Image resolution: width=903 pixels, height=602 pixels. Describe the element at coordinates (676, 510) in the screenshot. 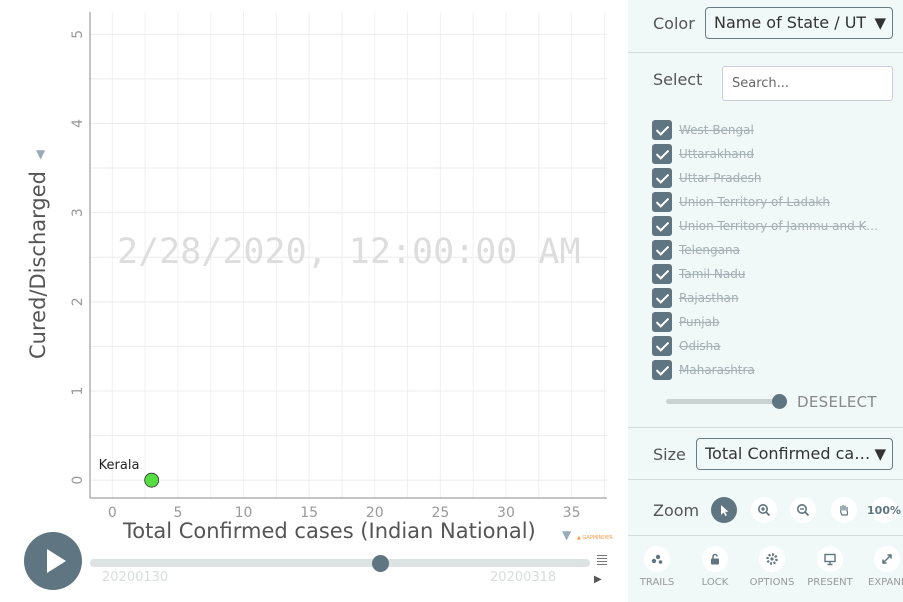

I see `zoom-label: Zoom` at that location.